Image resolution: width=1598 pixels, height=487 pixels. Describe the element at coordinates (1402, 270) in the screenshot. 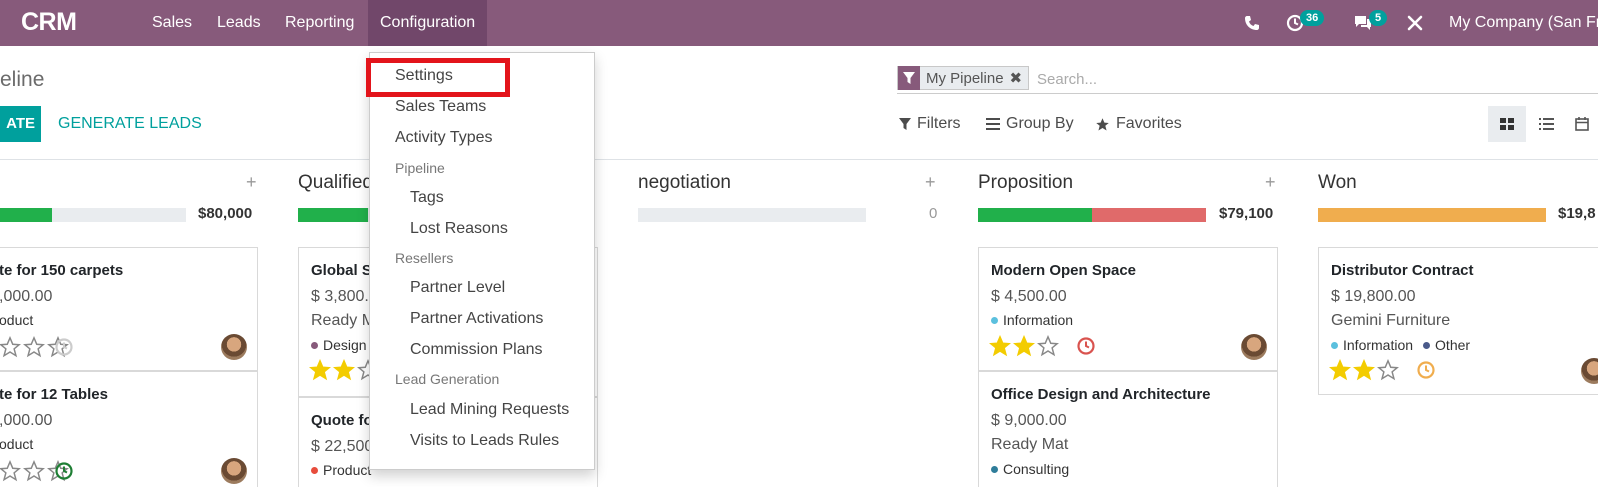

I see `card-title: Distributor Contract` at that location.